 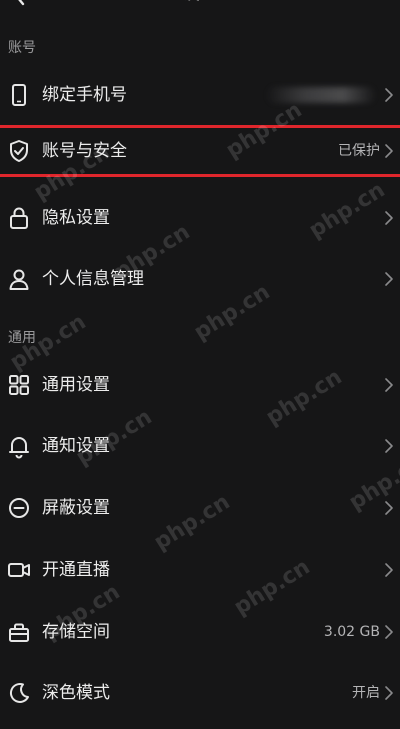 I want to click on moon-icon, so click(x=19, y=693).